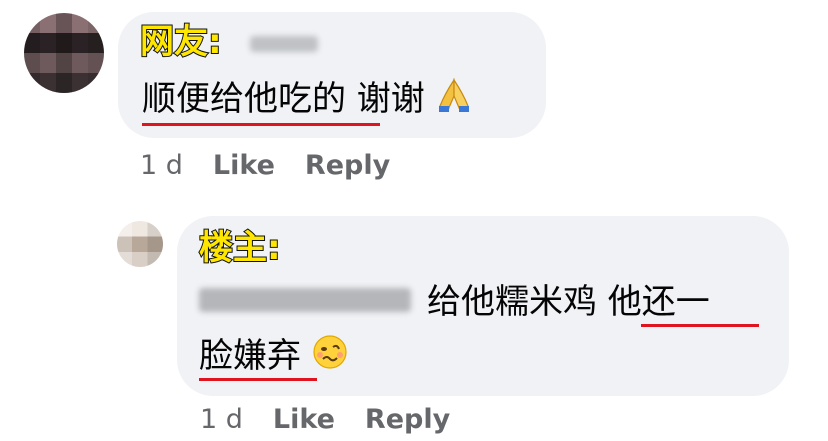 The width and height of the screenshot is (828, 441). I want to click on reply-text-body: 脸嫌弃, so click(250, 356).